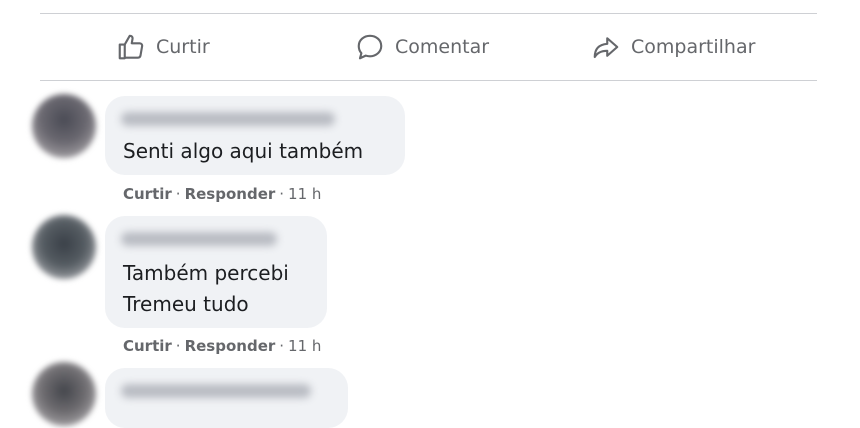  What do you see at coordinates (428, 80) in the screenshot?
I see `comments-divider` at bounding box center [428, 80].